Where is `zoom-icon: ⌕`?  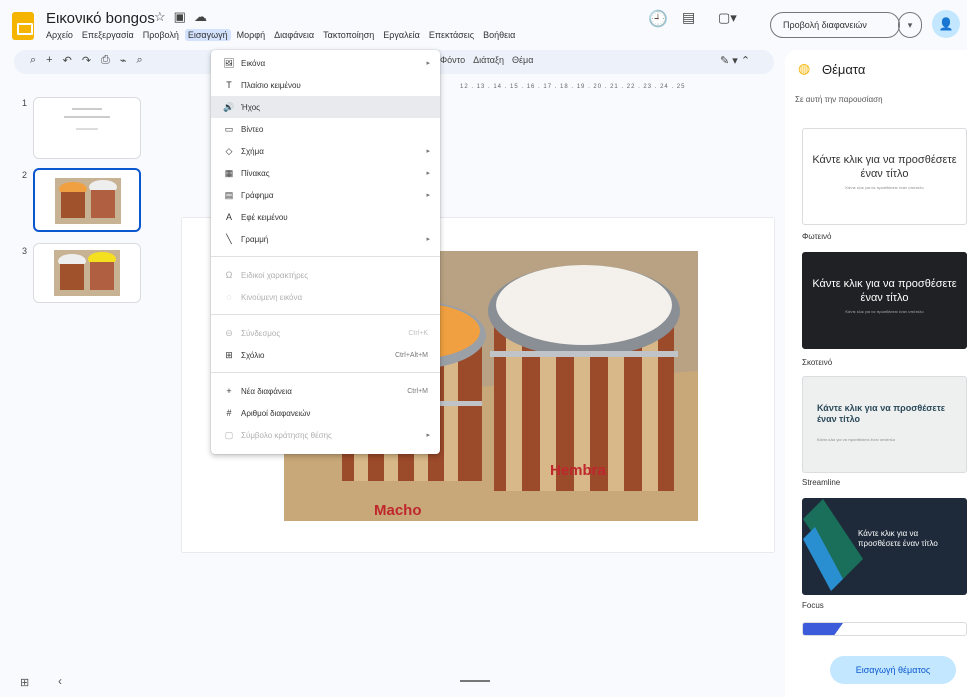
zoom-icon: ⌕ is located at coordinates (139, 60).